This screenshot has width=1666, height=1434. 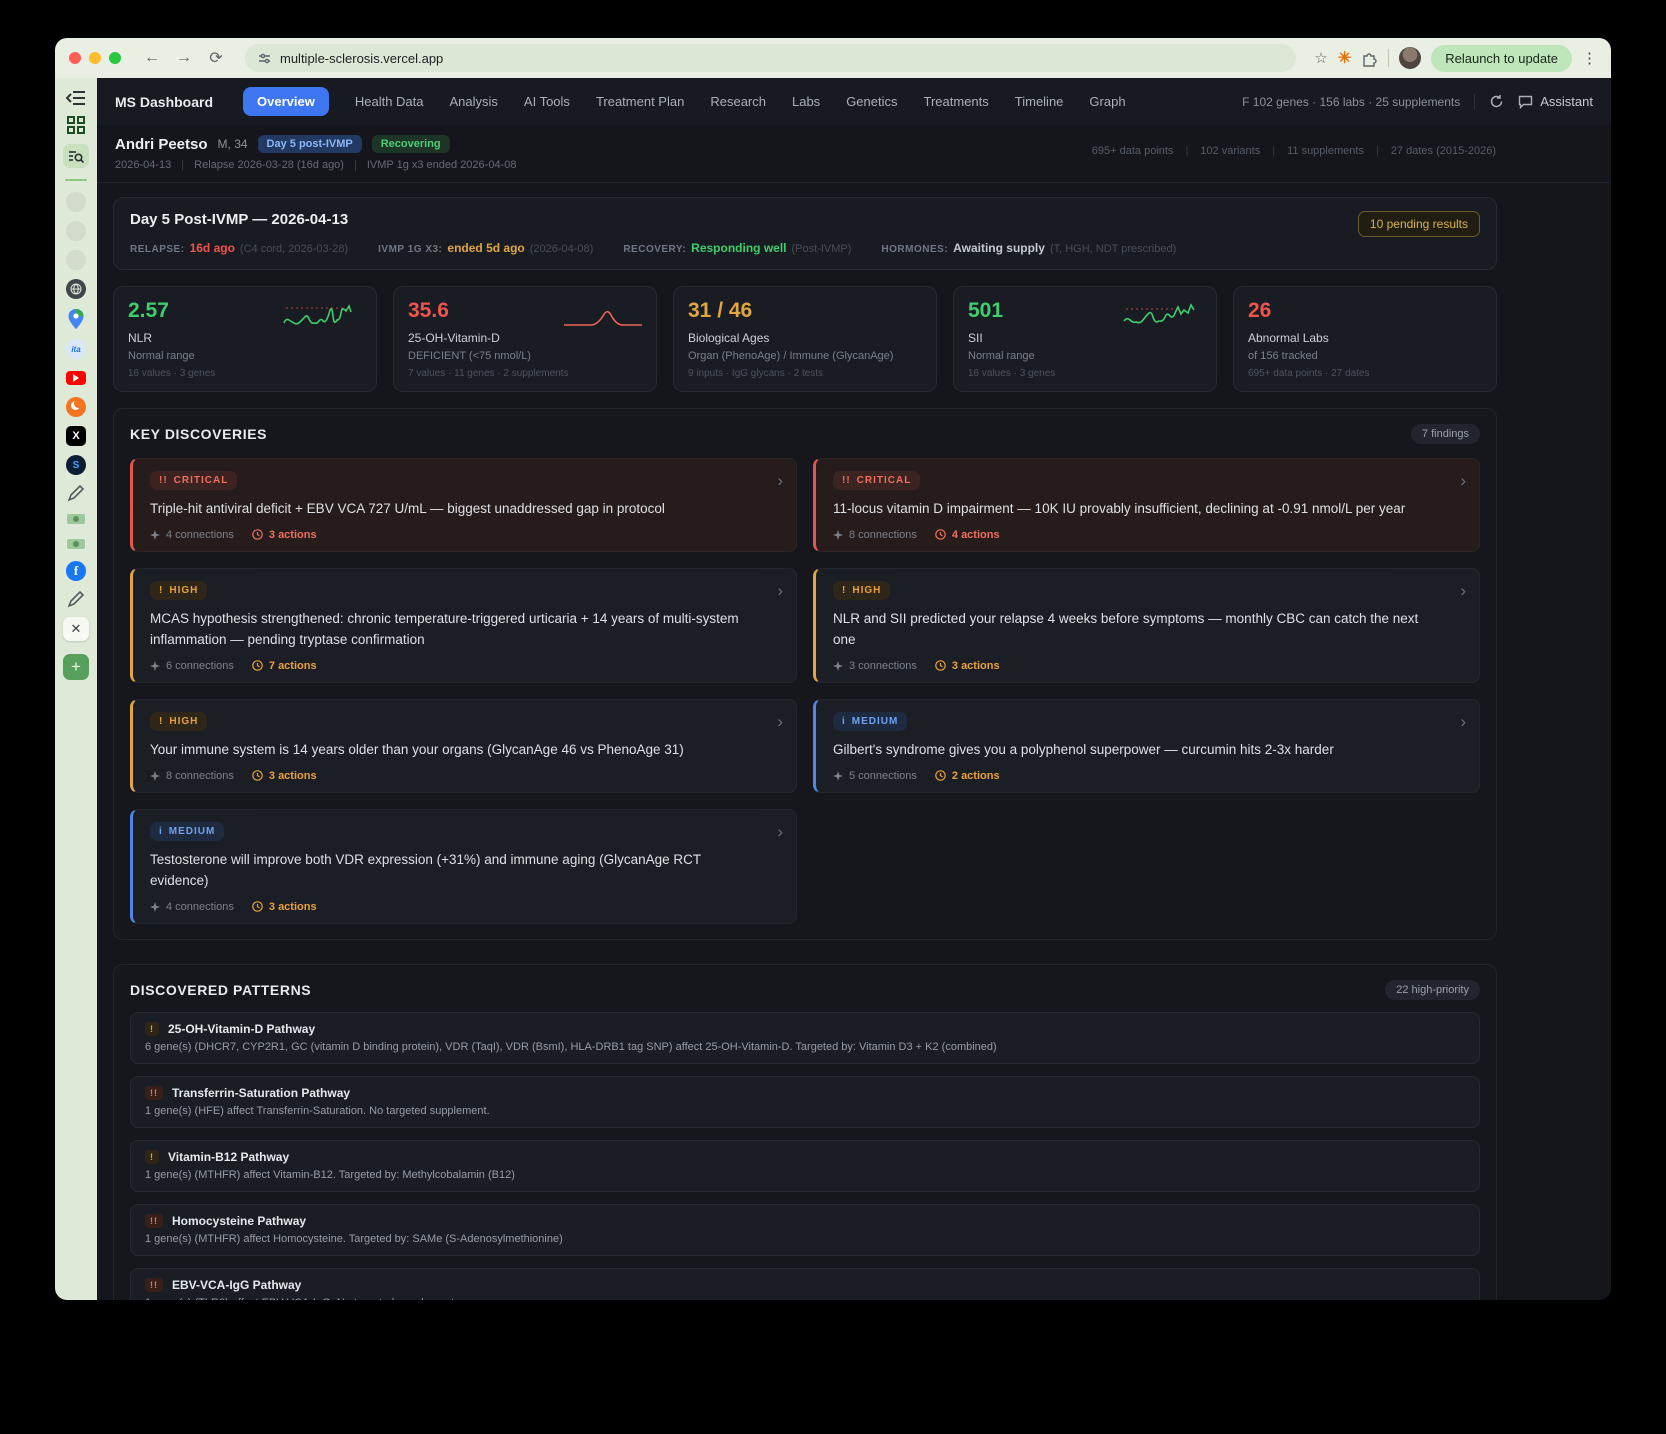 What do you see at coordinates (76, 156) in the screenshot?
I see `search-panel-button` at bounding box center [76, 156].